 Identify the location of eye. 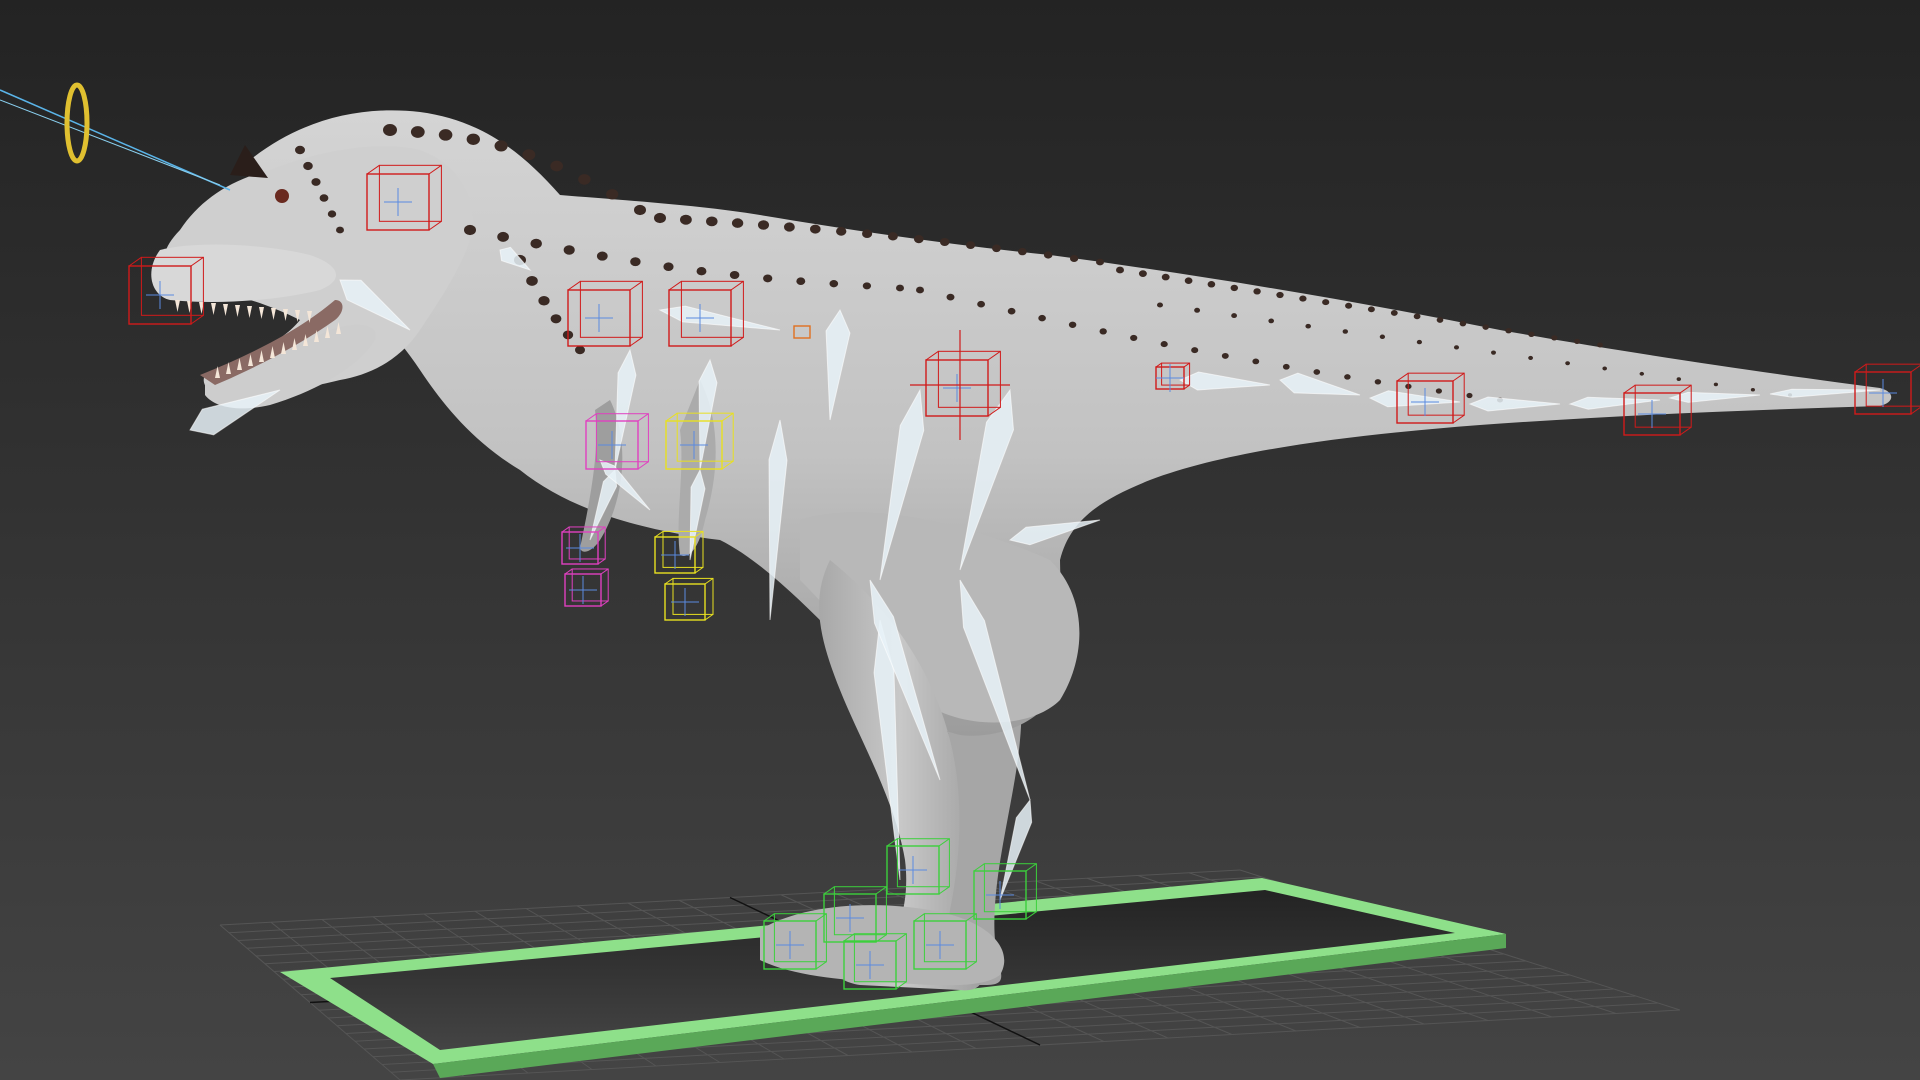
(282, 196).